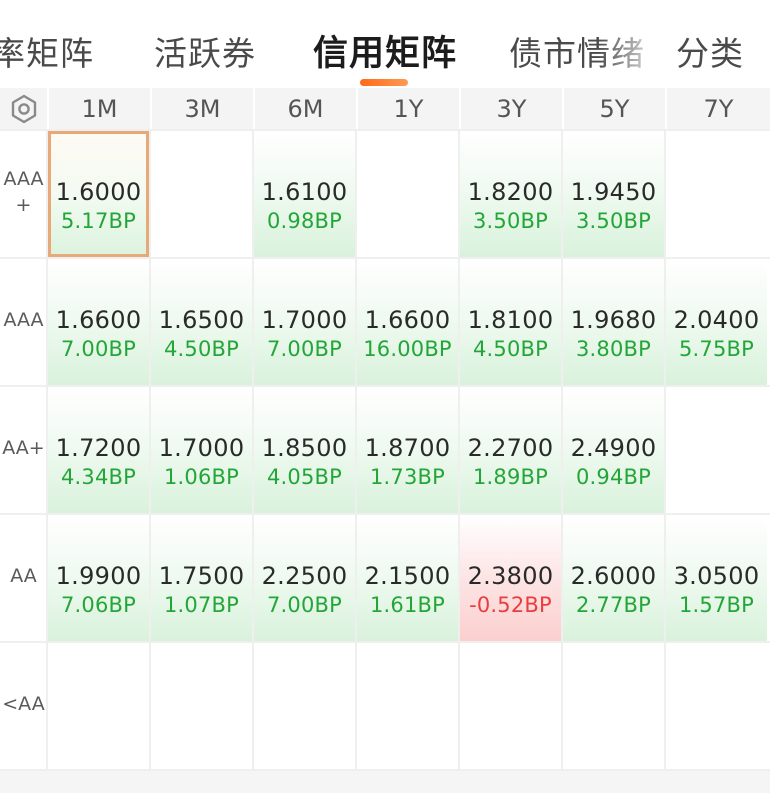 The width and height of the screenshot is (770, 793). Describe the element at coordinates (710, 54) in the screenshot. I see `tab-category: 分类` at that location.